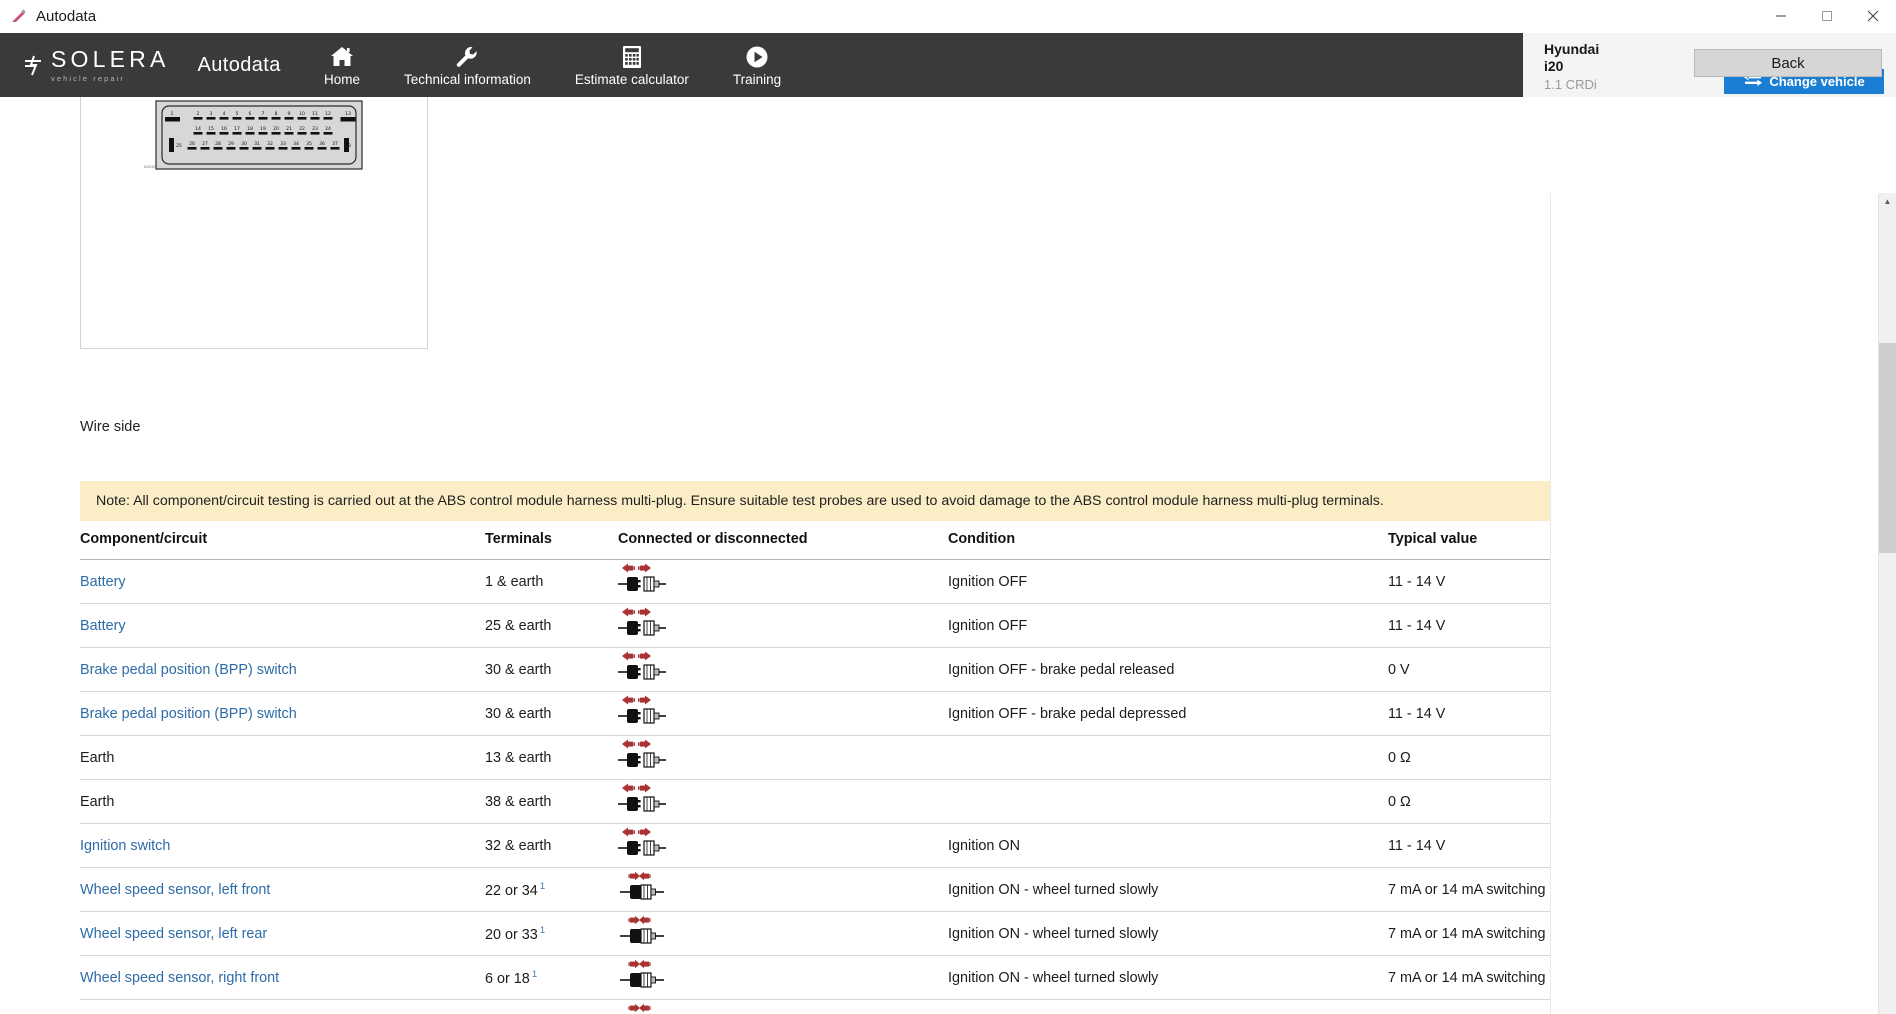 The width and height of the screenshot is (1896, 1014). What do you see at coordinates (315, 129) in the screenshot?
I see `svg-text: 23` at bounding box center [315, 129].